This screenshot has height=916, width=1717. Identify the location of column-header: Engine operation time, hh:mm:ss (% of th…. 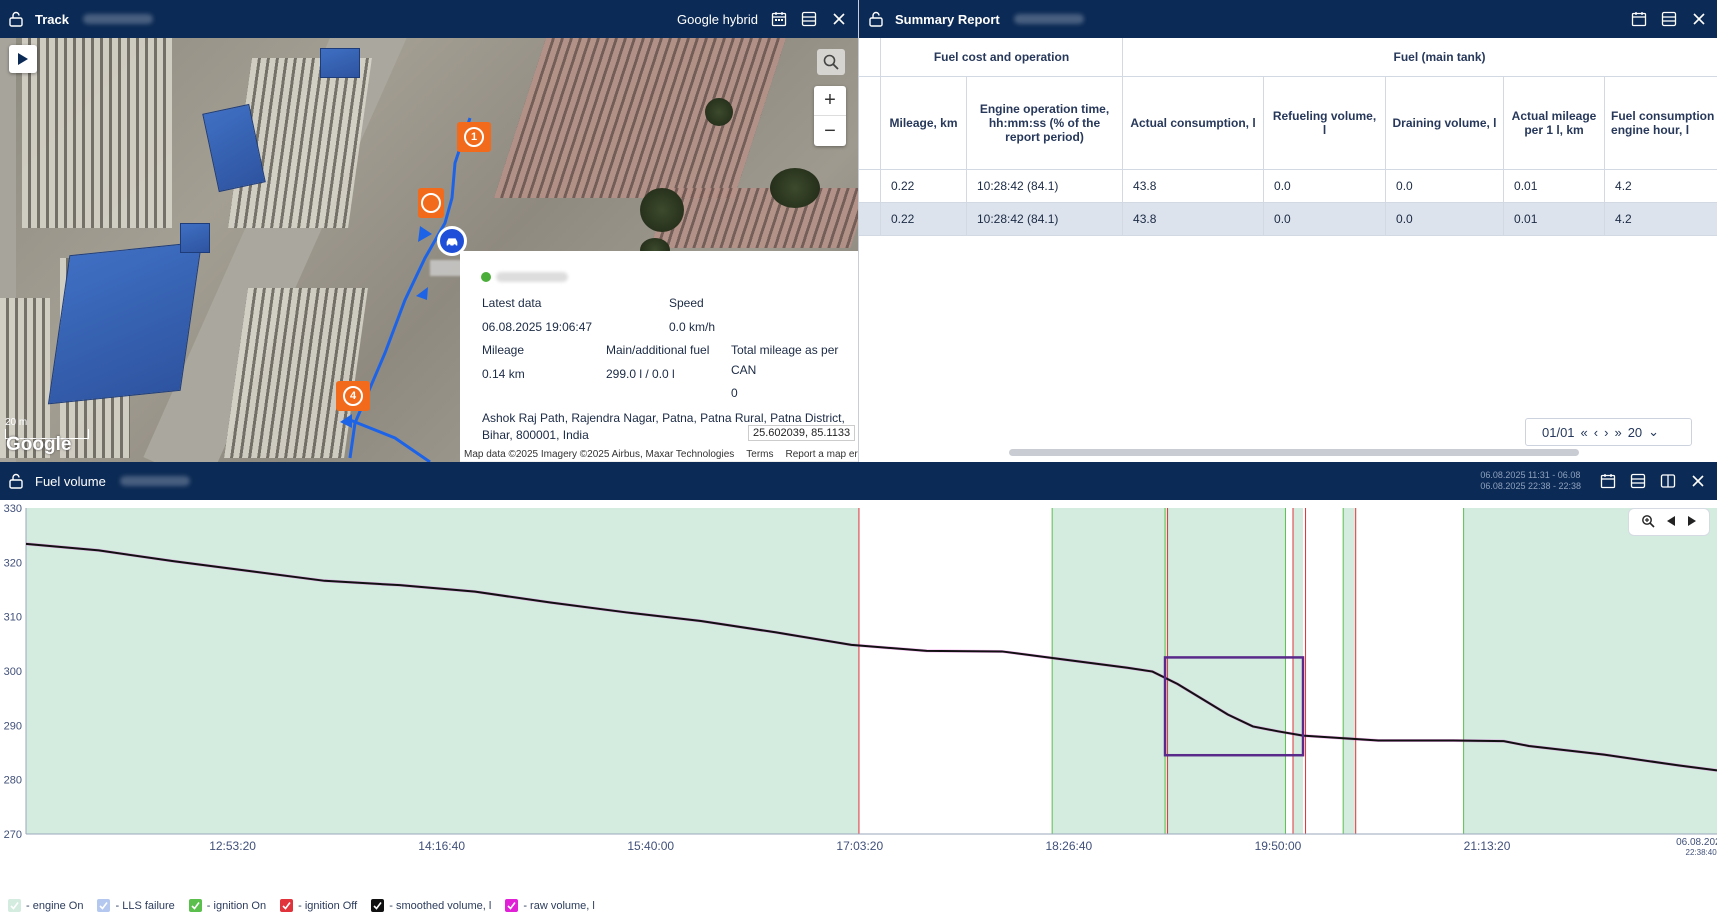
(1044, 123).